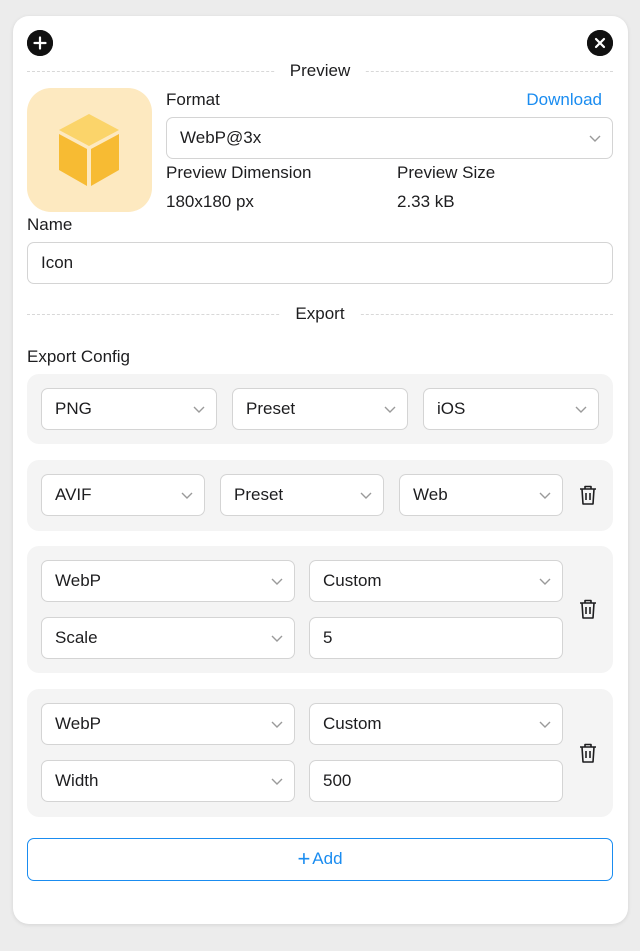 The width and height of the screenshot is (640, 951). I want to click on close-button, so click(600, 43).